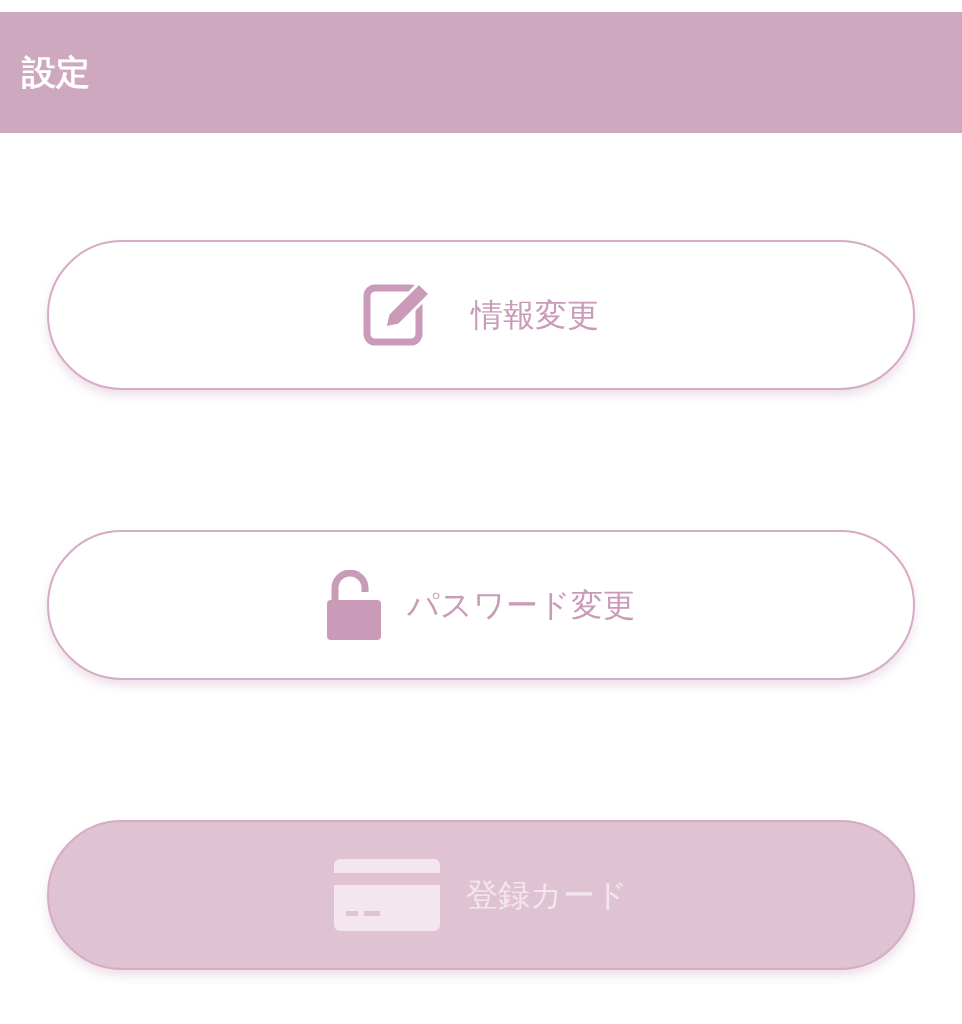  I want to click on menu-button: パスワード変更, so click(481, 605).